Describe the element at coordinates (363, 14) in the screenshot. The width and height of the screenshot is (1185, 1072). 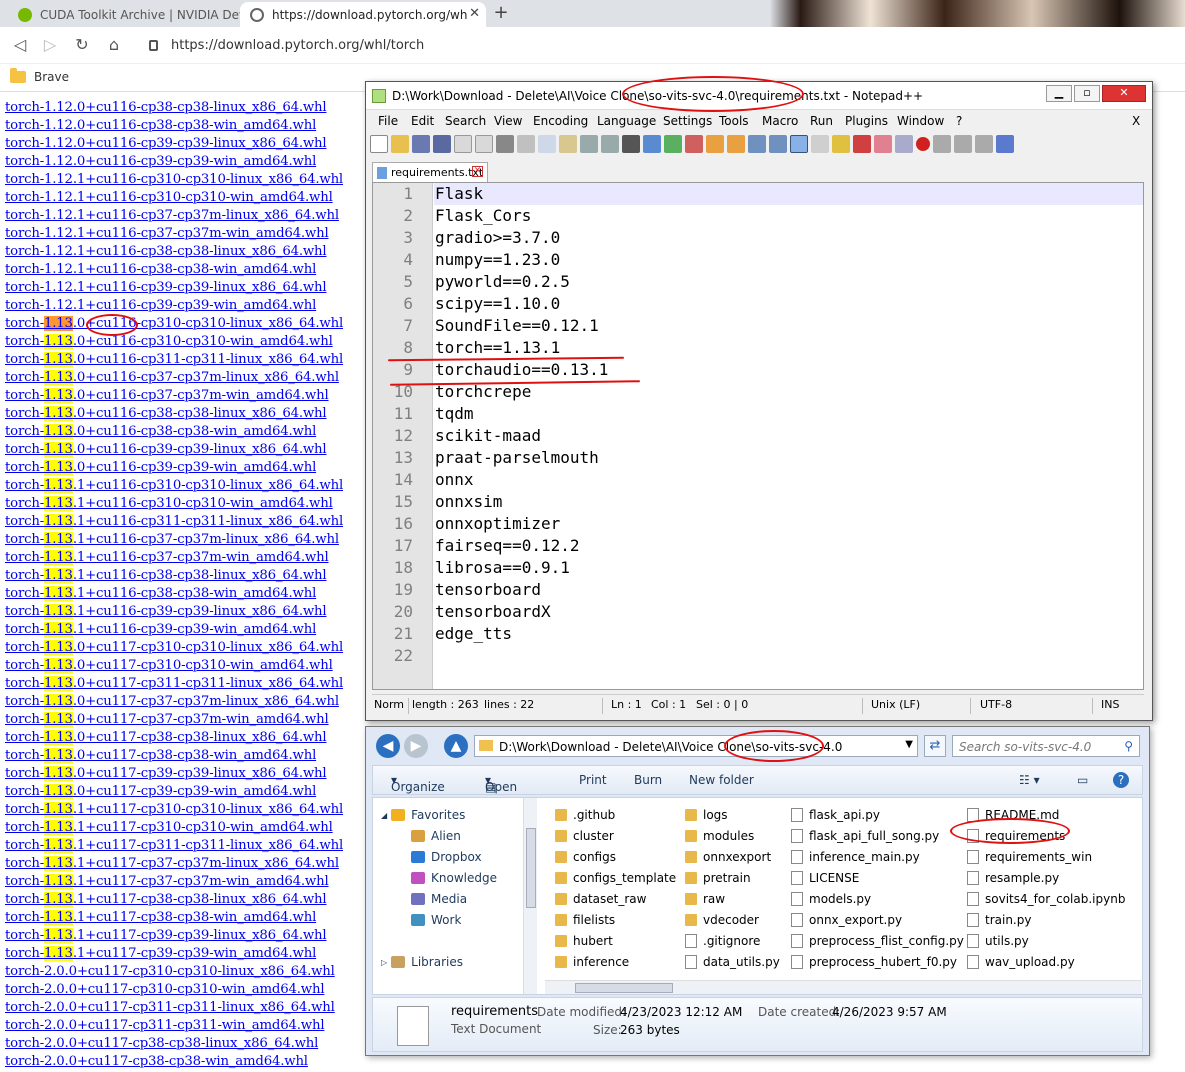
I see `tab-pytorch-download: https://download.pytorch.org/wh ✕` at that location.